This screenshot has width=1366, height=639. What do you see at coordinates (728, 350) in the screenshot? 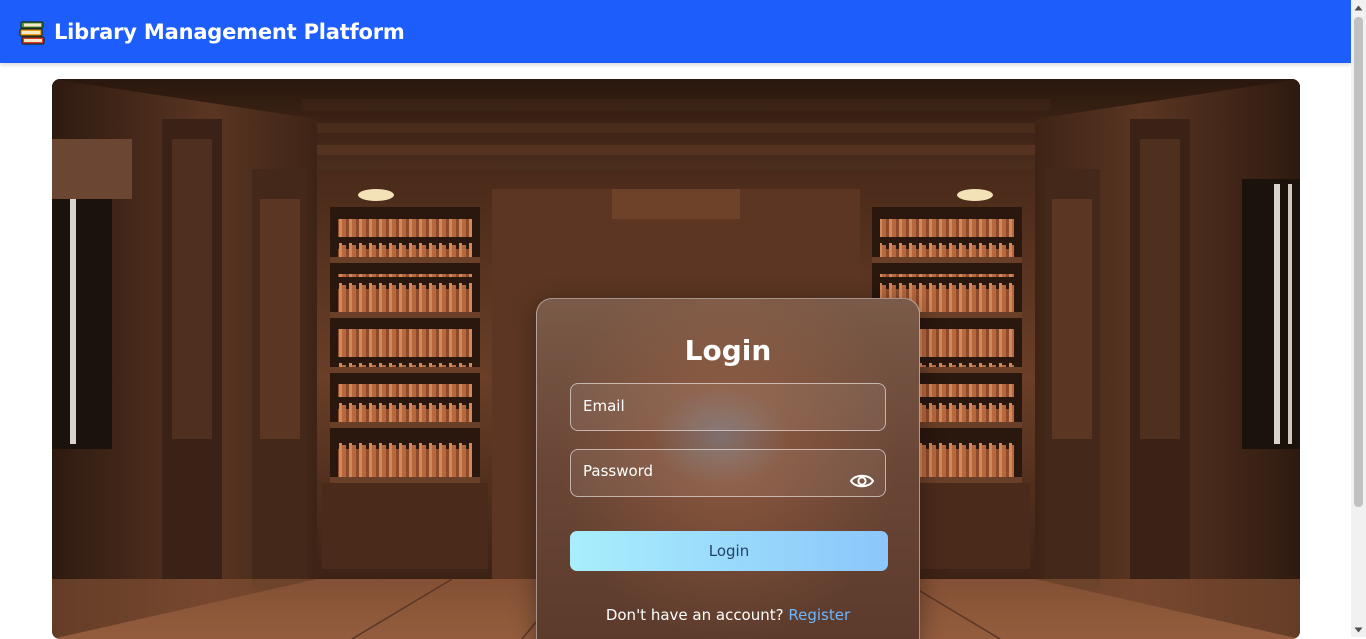
I see `login-title: Login` at bounding box center [728, 350].